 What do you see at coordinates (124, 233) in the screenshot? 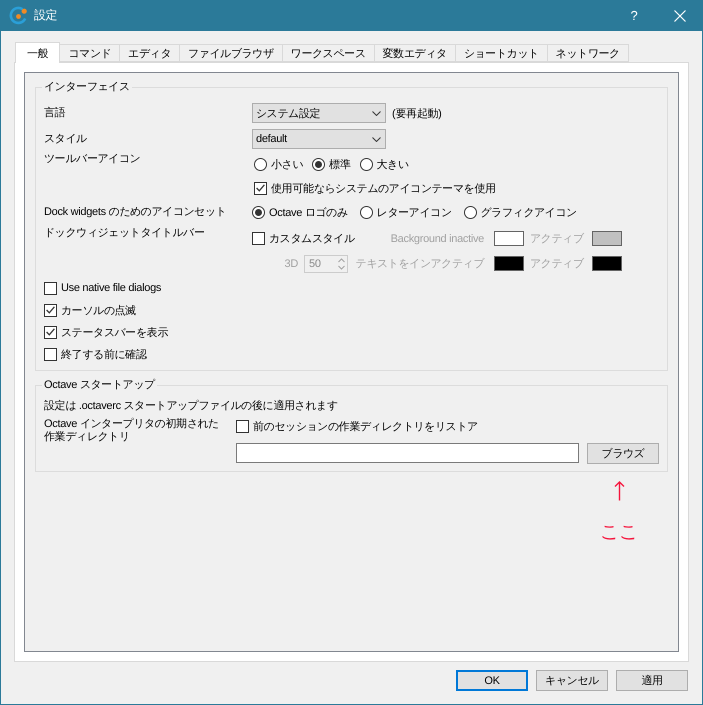
I see `field-label: ドックウィジェットタイトルバー` at bounding box center [124, 233].